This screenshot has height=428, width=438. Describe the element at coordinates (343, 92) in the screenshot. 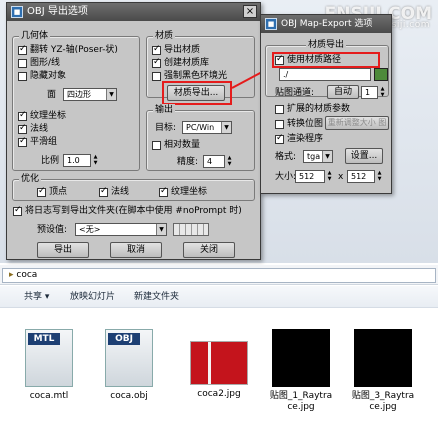

I see `auto-channel-button: 自动` at that location.